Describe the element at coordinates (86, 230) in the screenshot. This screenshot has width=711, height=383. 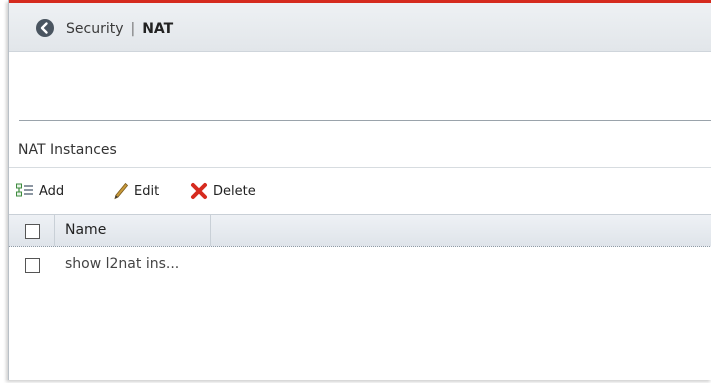
I see `column-header-name-label: Name` at that location.